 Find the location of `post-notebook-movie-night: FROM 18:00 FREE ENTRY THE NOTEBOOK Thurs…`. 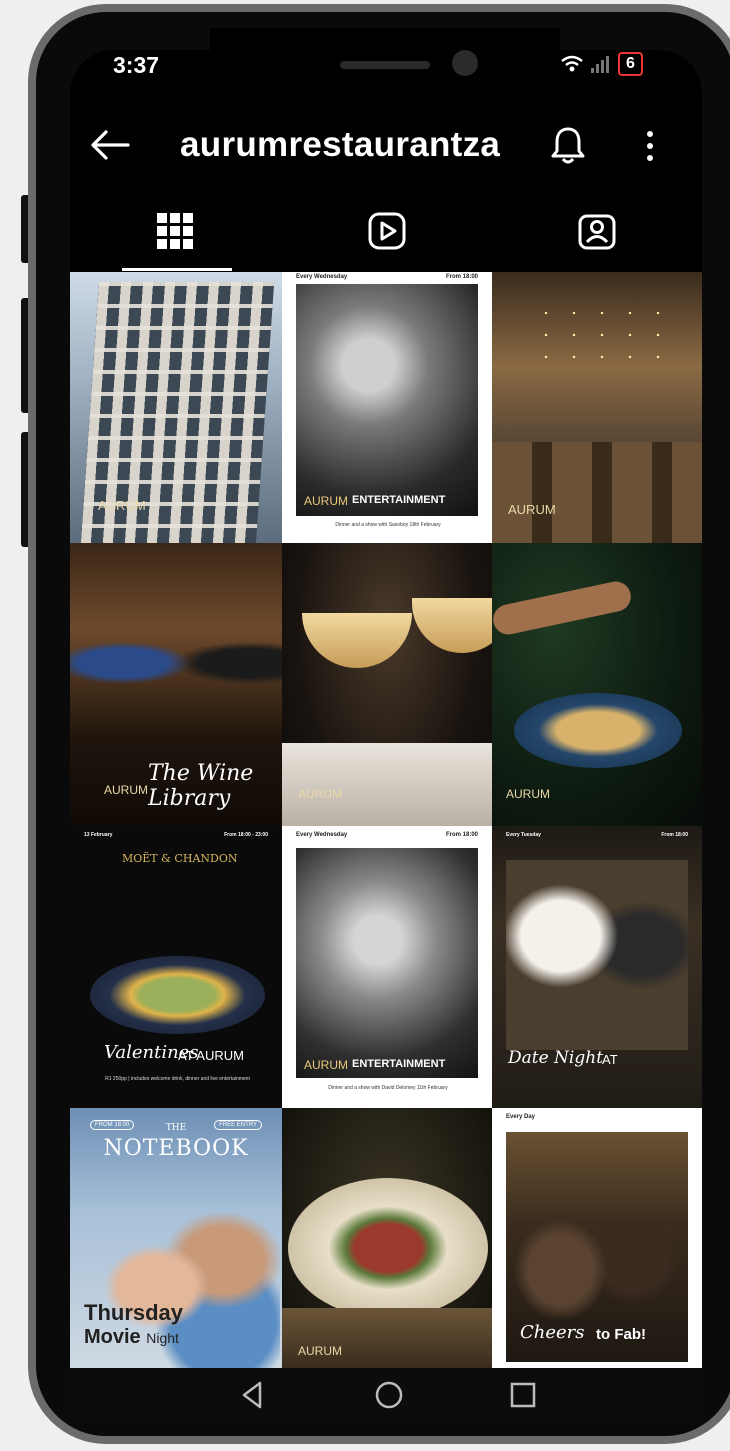

post-notebook-movie-night: FROM 18:00 FREE ENTRY THE NOTEBOOK Thurs… is located at coordinates (176, 1238).